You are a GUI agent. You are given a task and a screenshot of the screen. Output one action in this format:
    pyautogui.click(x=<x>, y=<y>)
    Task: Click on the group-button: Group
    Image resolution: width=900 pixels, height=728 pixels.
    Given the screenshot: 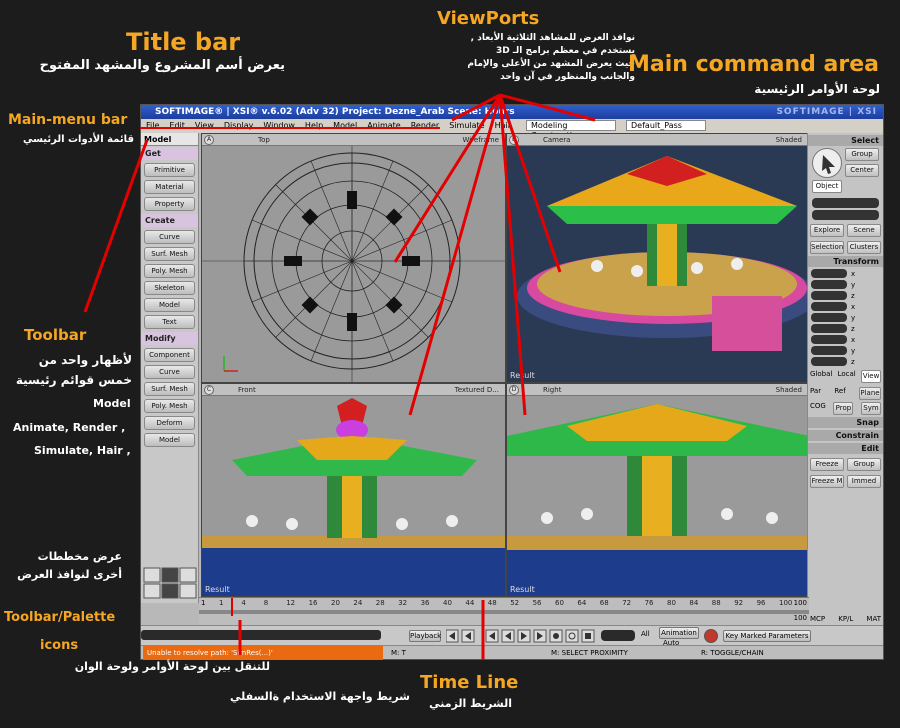 What is the action you would take?
    pyautogui.click(x=862, y=154)
    